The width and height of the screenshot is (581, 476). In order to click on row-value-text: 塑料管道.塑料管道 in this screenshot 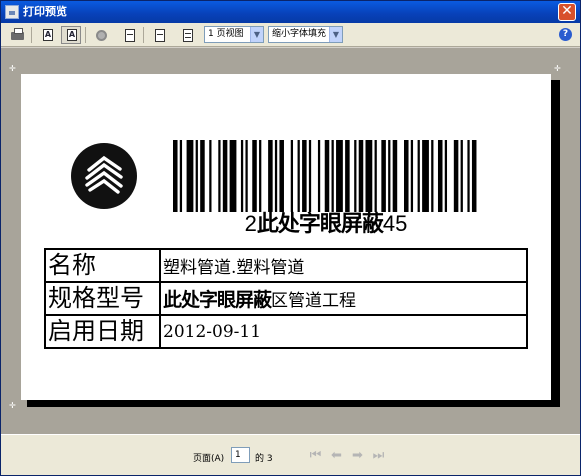, I will do `click(234, 268)`.